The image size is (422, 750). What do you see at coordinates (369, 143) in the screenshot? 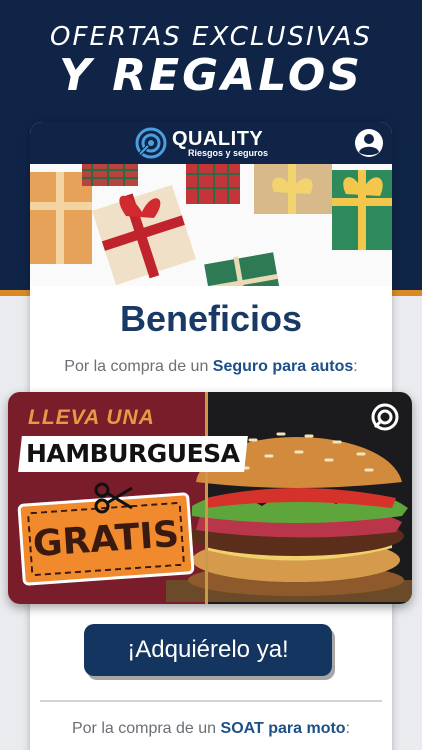
I see `user-circle-icon` at bounding box center [369, 143].